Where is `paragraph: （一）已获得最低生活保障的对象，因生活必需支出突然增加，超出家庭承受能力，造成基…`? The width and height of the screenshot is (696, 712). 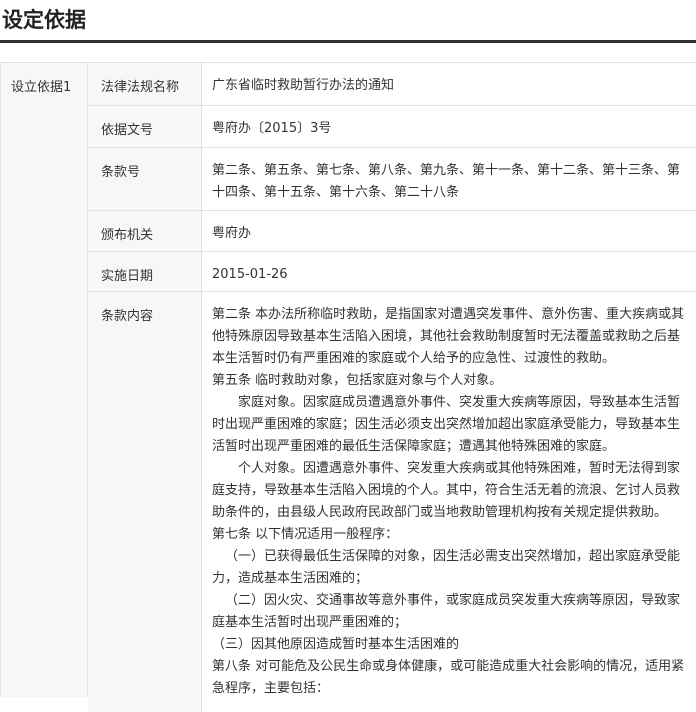 paragraph: （一）已获得最低生活保障的对象，因生活必需支出突然增加，超出家庭承受能力，造成基… is located at coordinates (446, 567).